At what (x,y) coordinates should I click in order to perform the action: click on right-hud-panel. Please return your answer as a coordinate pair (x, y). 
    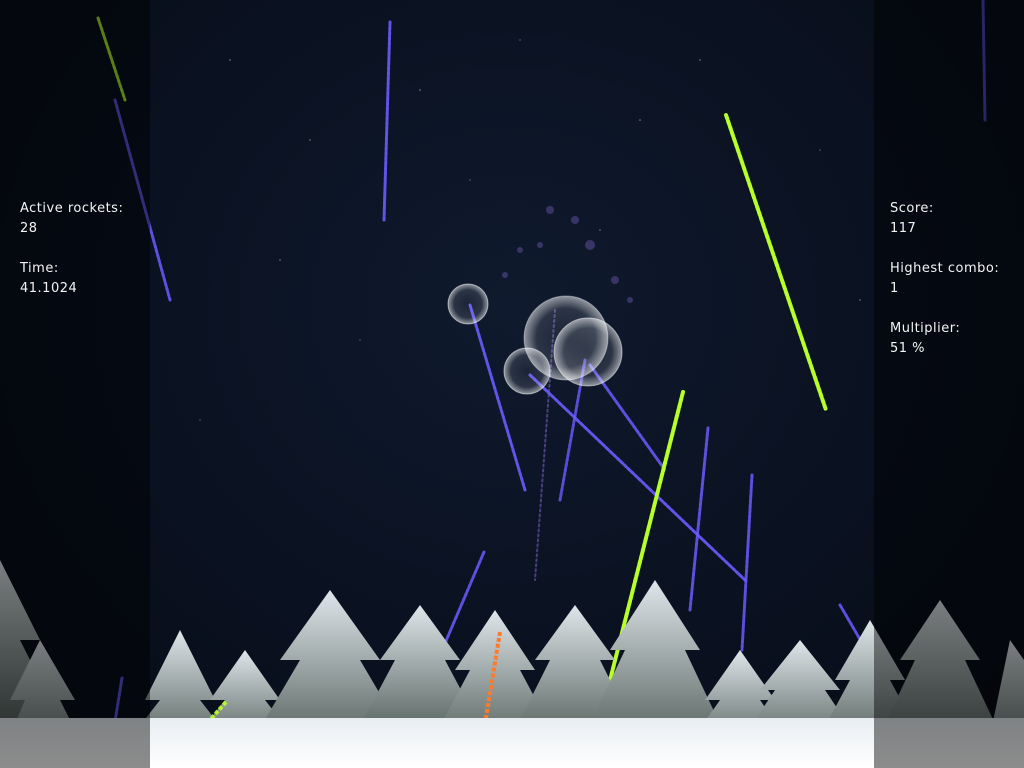
    Looking at the image, I should click on (949, 384).